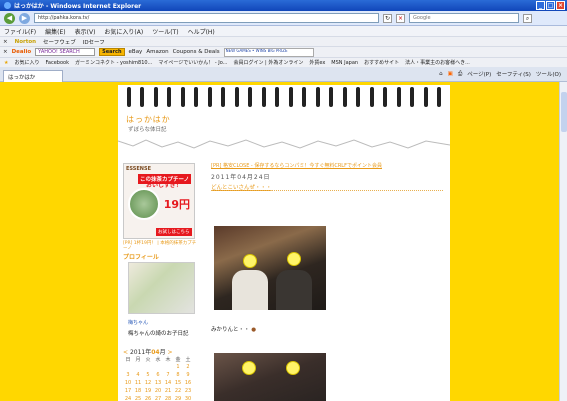 This screenshot has height=401, width=567. Describe the element at coordinates (138, 375) in the screenshot. I see `calendar-day: 4` at that location.